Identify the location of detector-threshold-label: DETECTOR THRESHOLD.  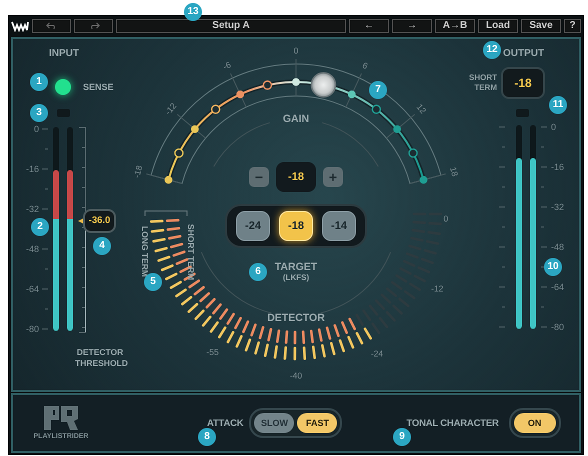
(100, 358).